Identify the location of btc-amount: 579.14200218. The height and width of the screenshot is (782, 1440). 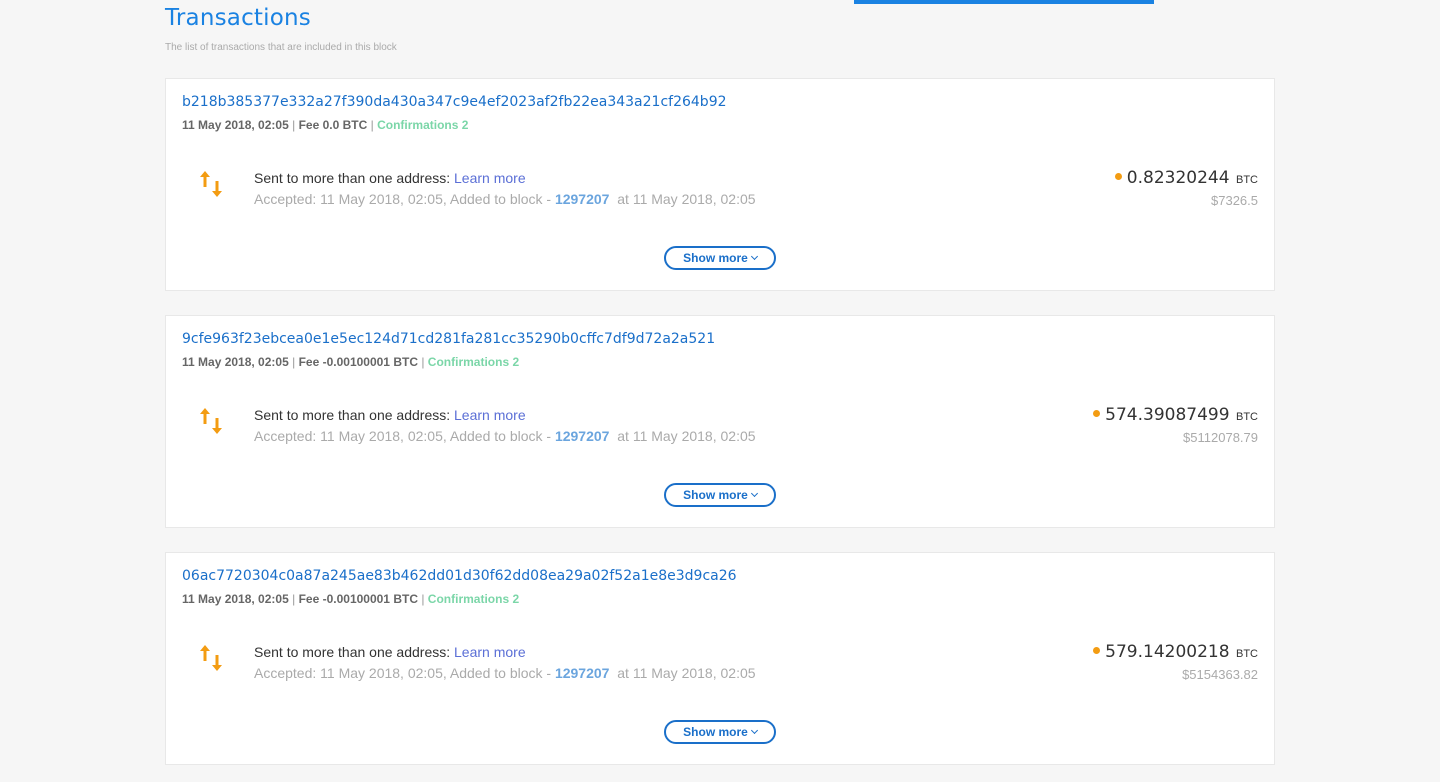
(1167, 652).